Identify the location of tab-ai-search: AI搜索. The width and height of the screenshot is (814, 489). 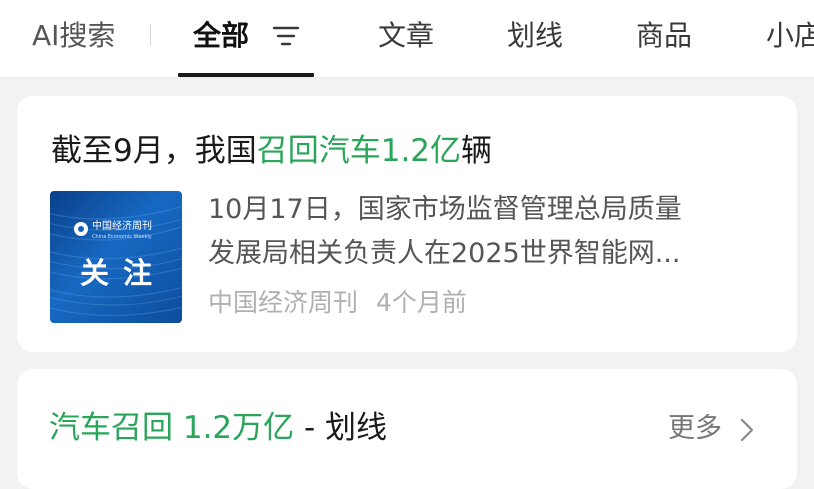
(73, 36).